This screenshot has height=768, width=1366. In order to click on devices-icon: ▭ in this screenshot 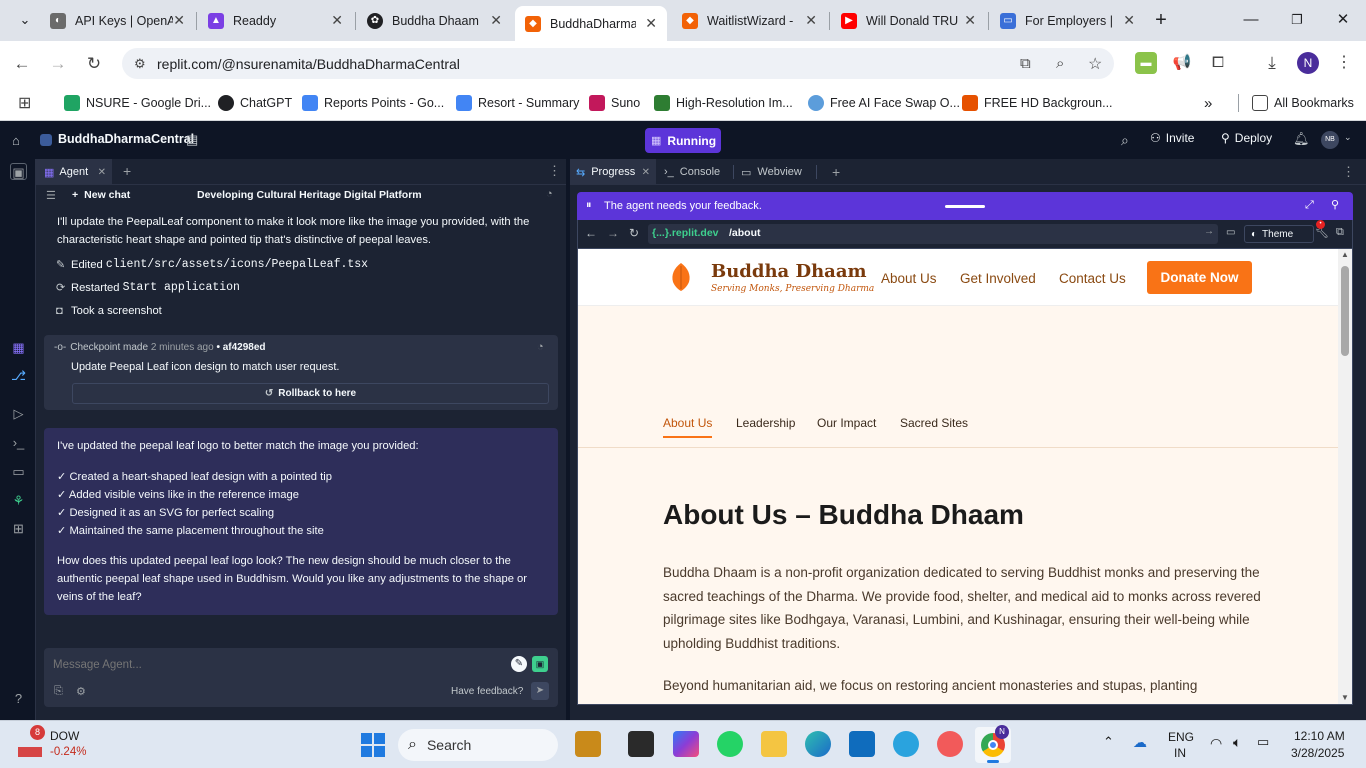, I will do `click(1230, 232)`.